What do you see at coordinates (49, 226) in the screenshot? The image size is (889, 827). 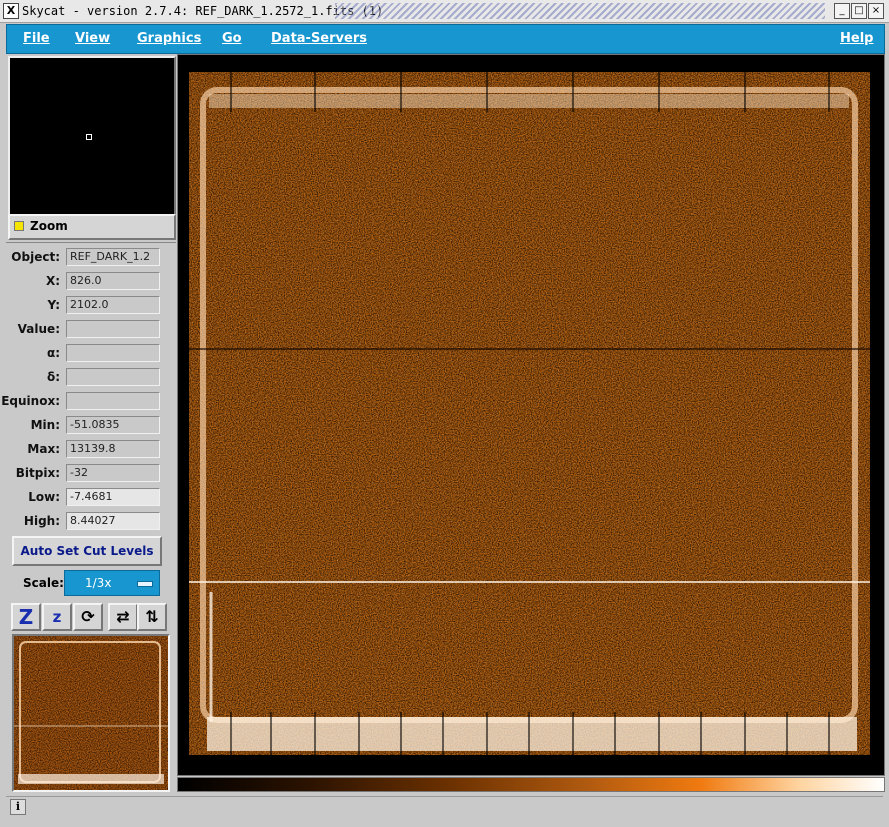 I see `zoom-label: Zoom` at bounding box center [49, 226].